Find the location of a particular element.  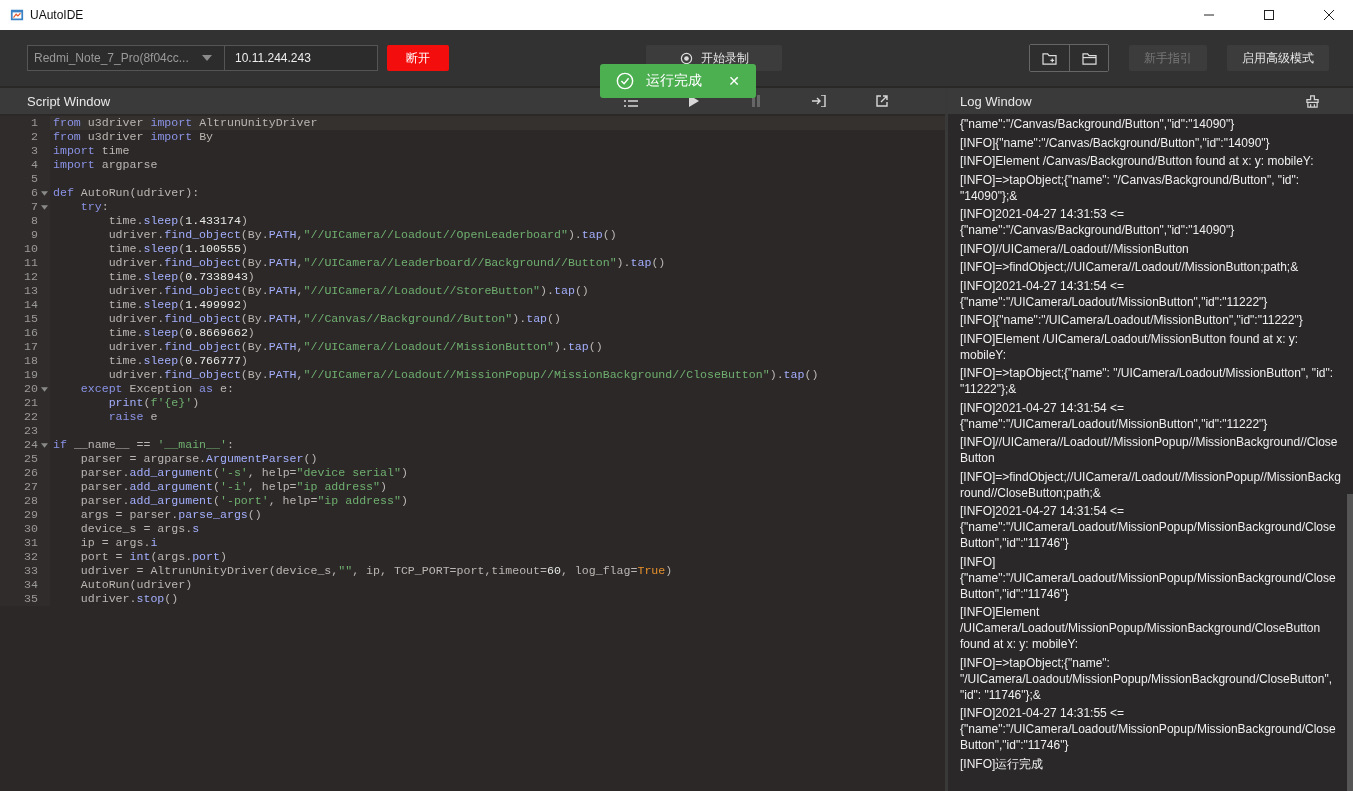

log-entry: [INFO] {"name":"/UICamera/Loadout/MissionPopup/MissionBackground/CloseButton","id":"11746"} is located at coordinates (1148, 577).